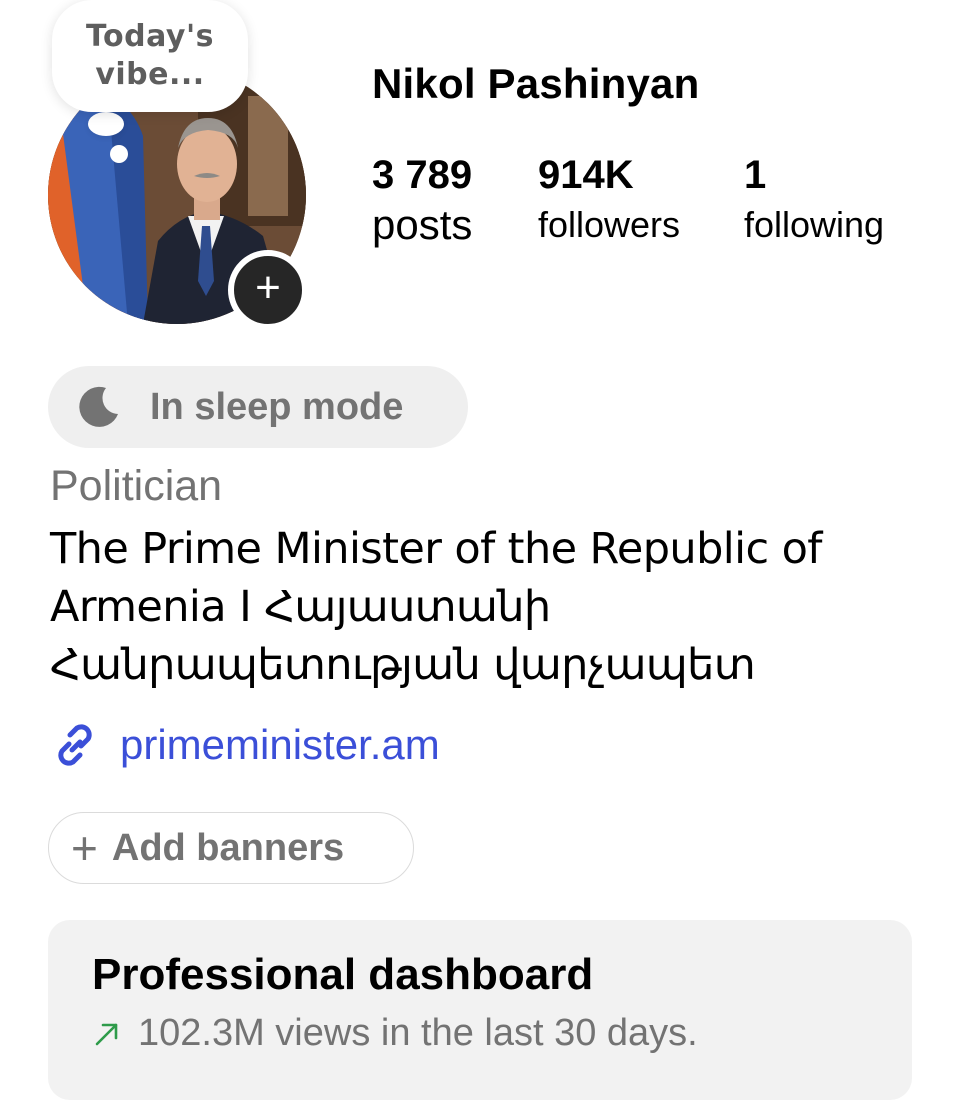  I want to click on note-bubble-dot, so click(119, 154).